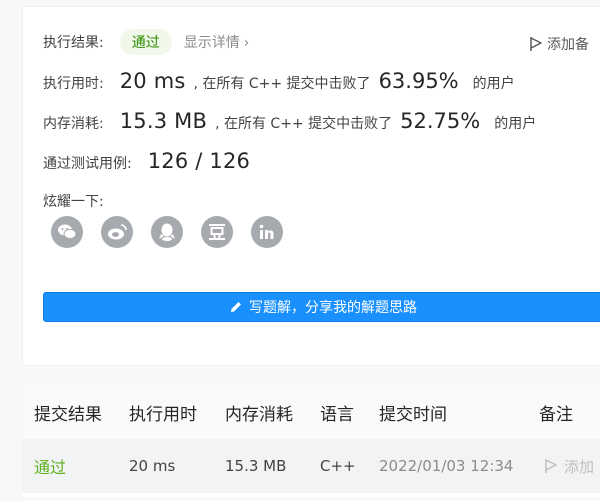  What do you see at coordinates (68, 414) in the screenshot?
I see `header-result: 提交结果` at bounding box center [68, 414].